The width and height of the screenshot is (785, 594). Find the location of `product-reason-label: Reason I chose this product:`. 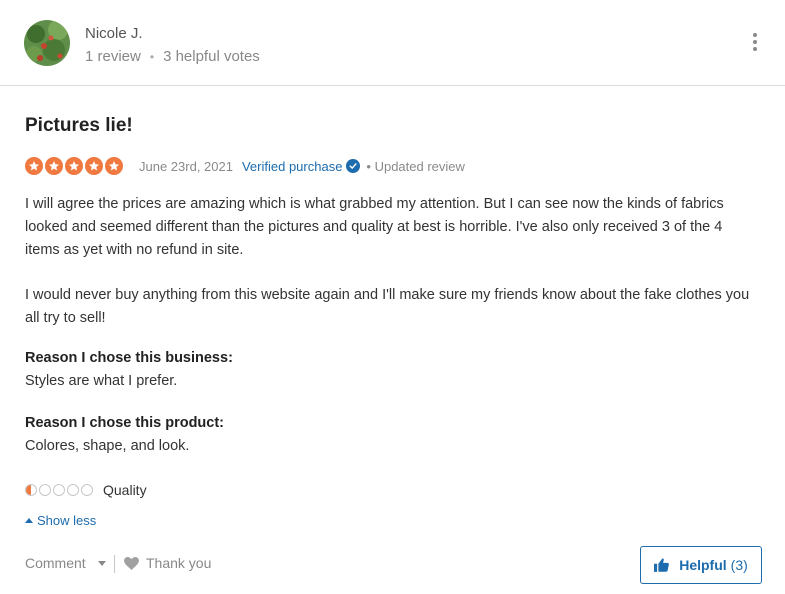

product-reason-label: Reason I chose this product: is located at coordinates (124, 423).